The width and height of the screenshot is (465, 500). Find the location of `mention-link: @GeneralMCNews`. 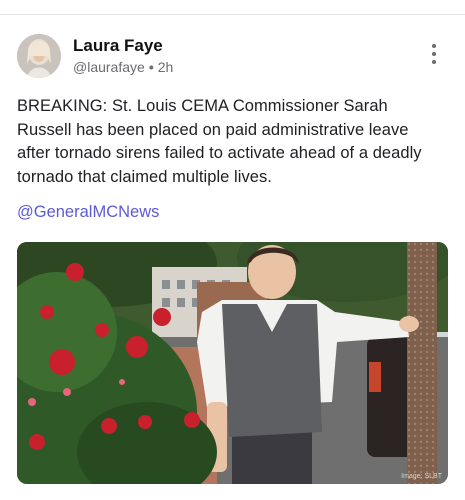

mention-link: @GeneralMCNews is located at coordinates (88, 212).